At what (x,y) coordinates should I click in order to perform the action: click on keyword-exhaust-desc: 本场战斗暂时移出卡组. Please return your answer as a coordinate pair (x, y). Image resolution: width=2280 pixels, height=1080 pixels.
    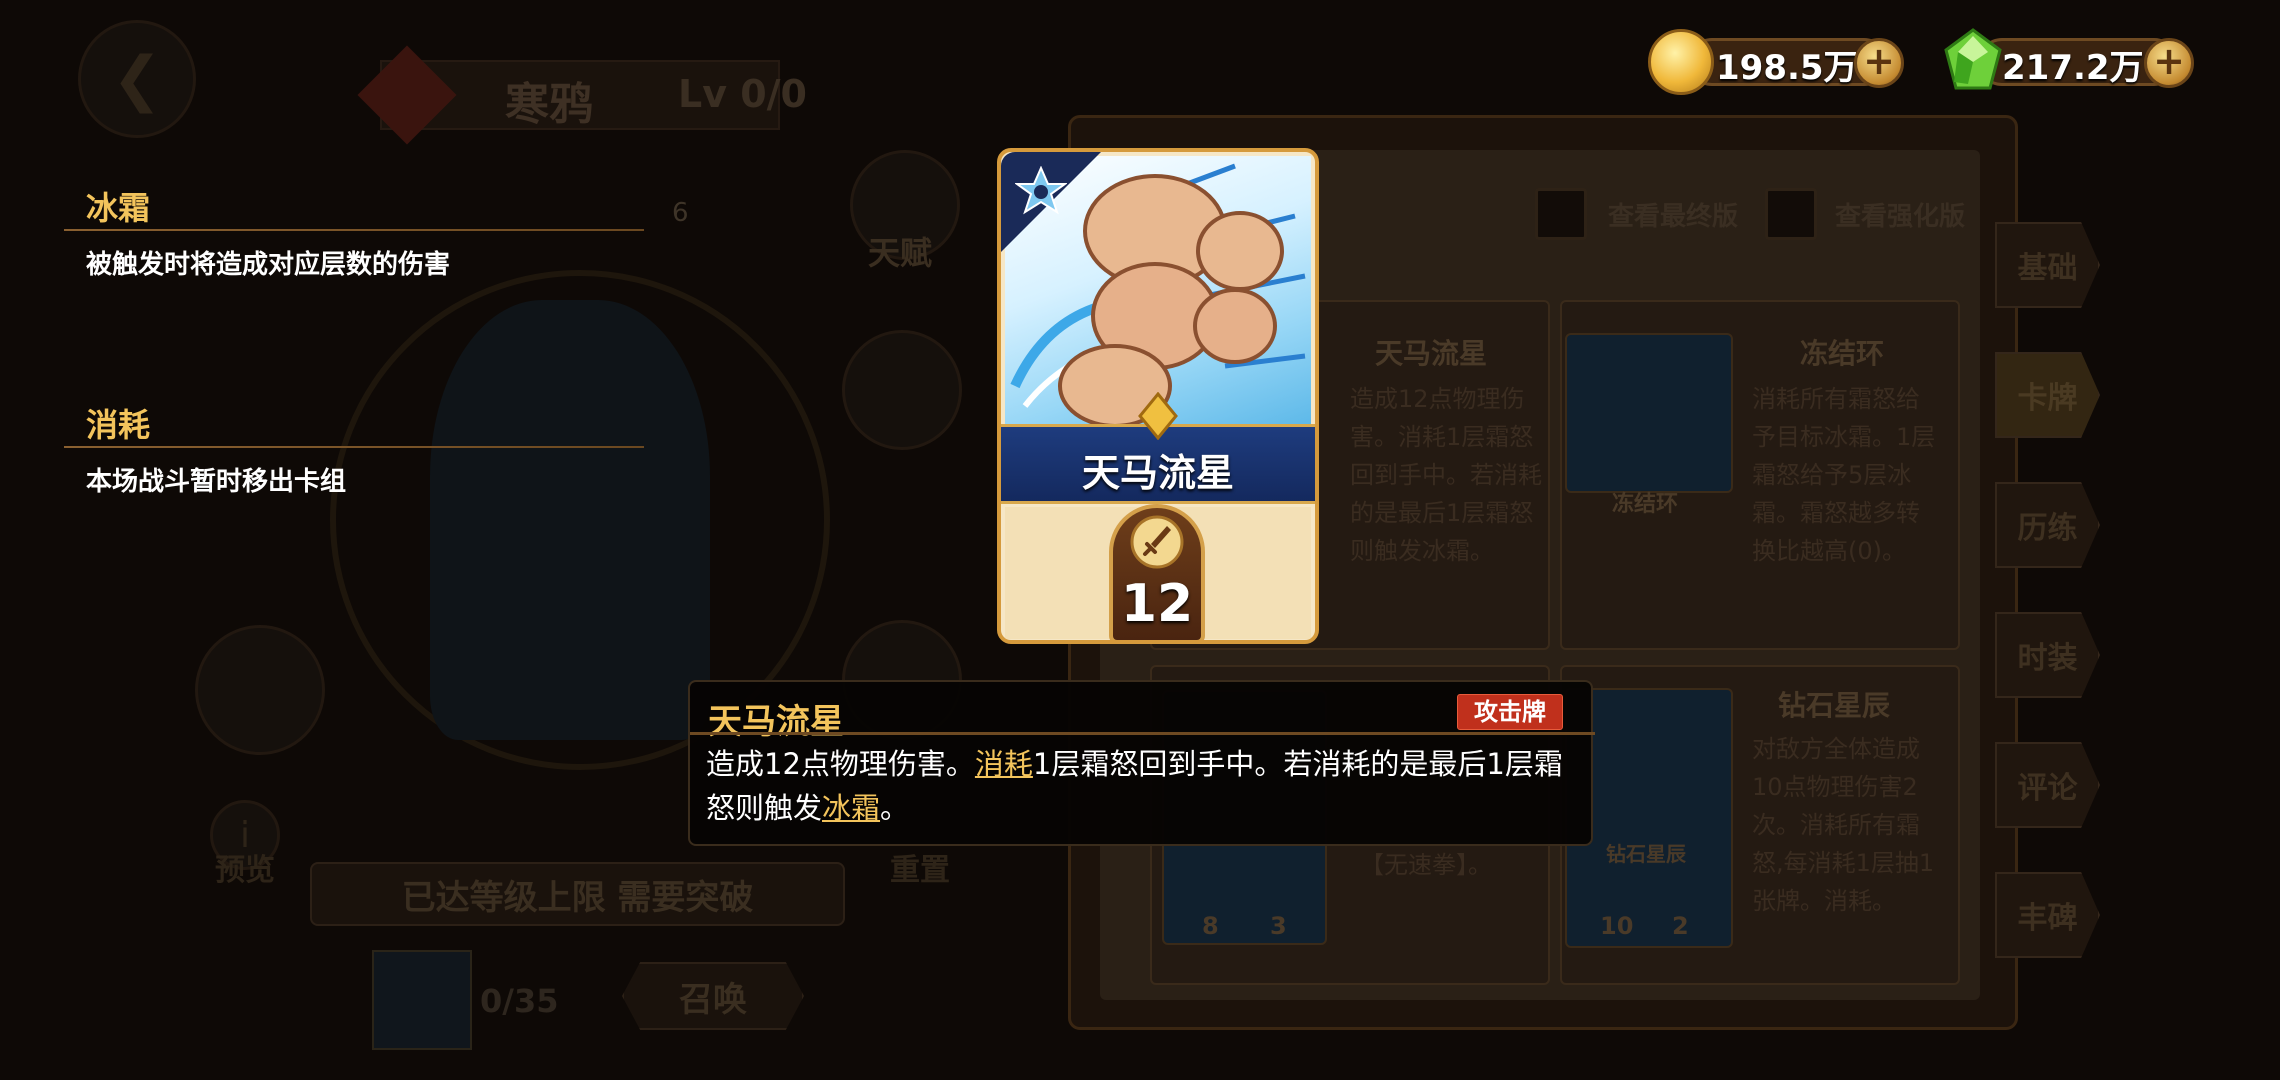
    Looking at the image, I should click on (216, 482).